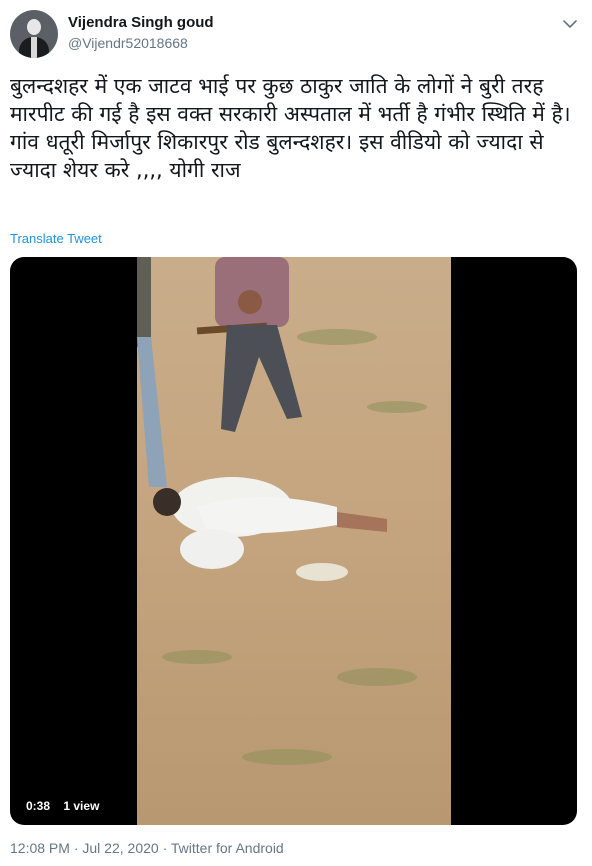 The height and width of the screenshot is (866, 592). What do you see at coordinates (141, 22) in the screenshot?
I see `author-display-name: Vijendra Singh goud` at bounding box center [141, 22].